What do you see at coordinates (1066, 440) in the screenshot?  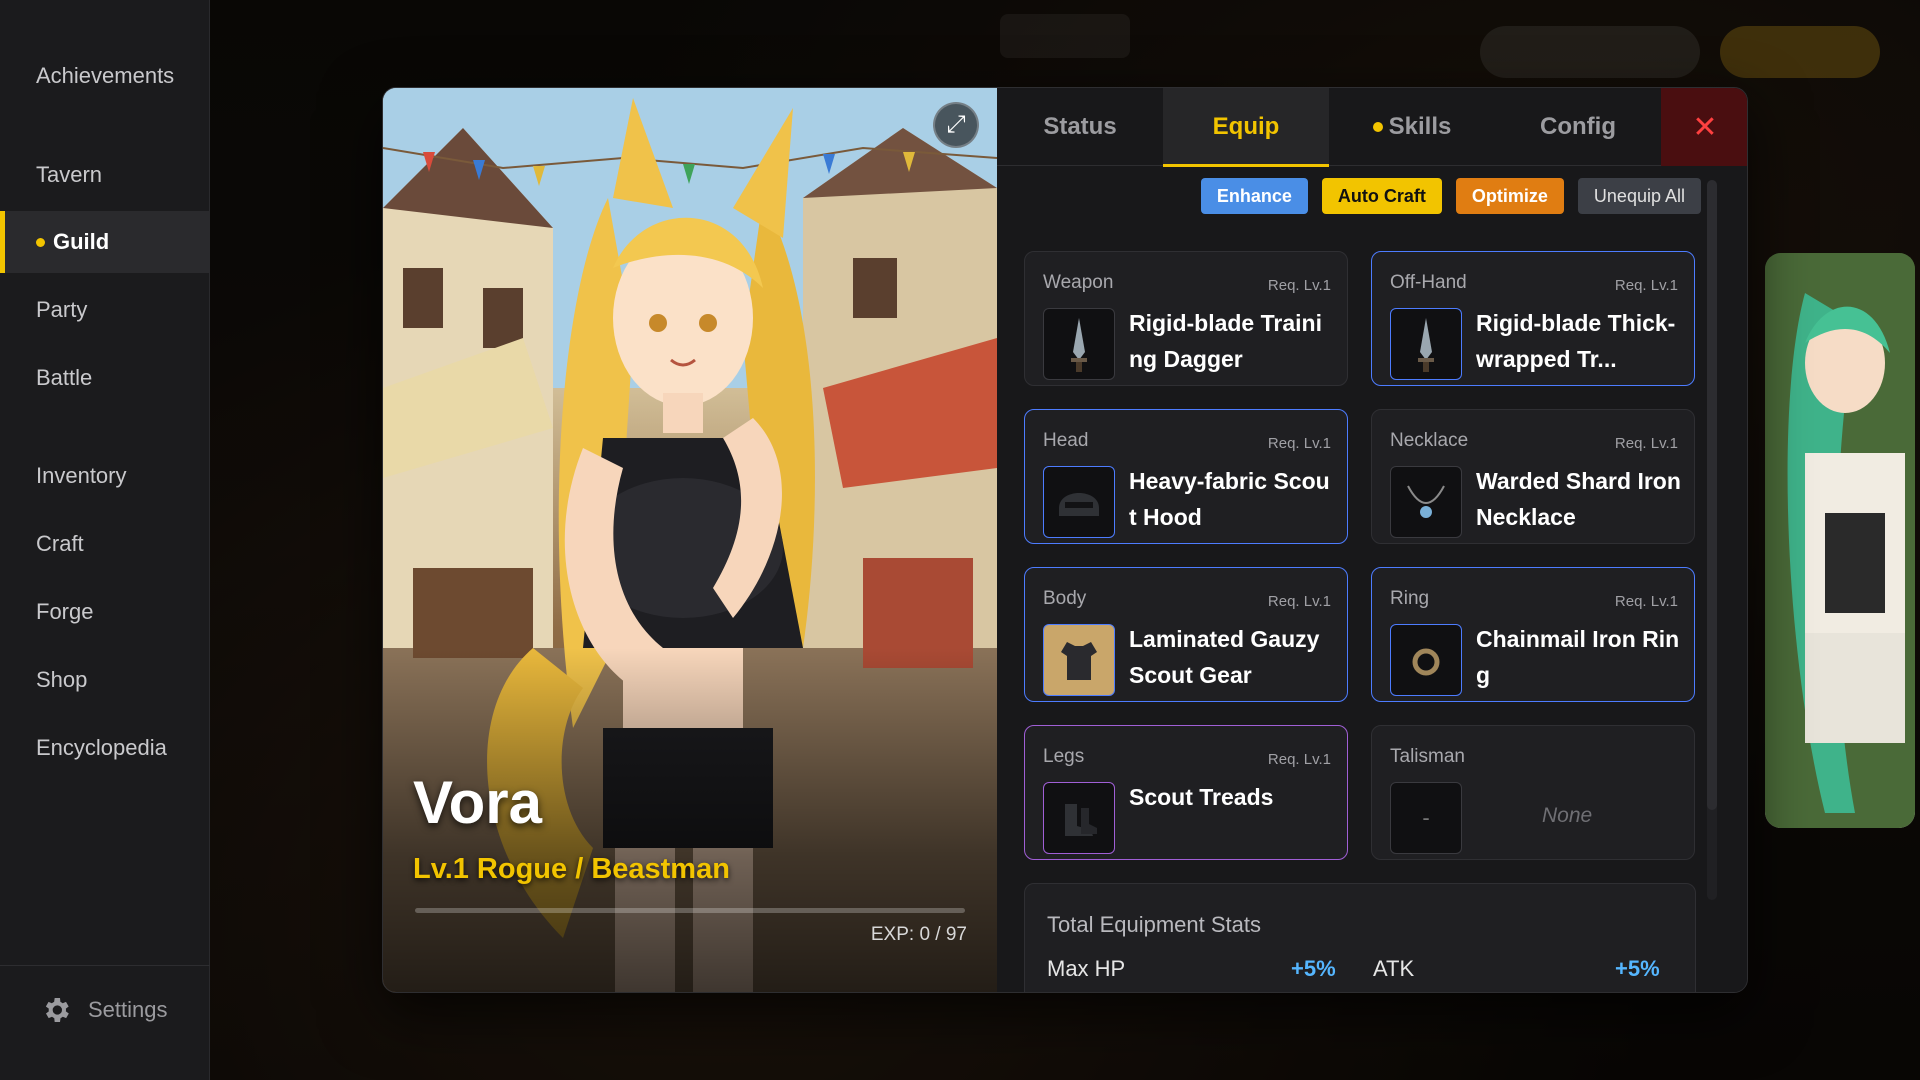 I see `slot-label: Head` at bounding box center [1066, 440].